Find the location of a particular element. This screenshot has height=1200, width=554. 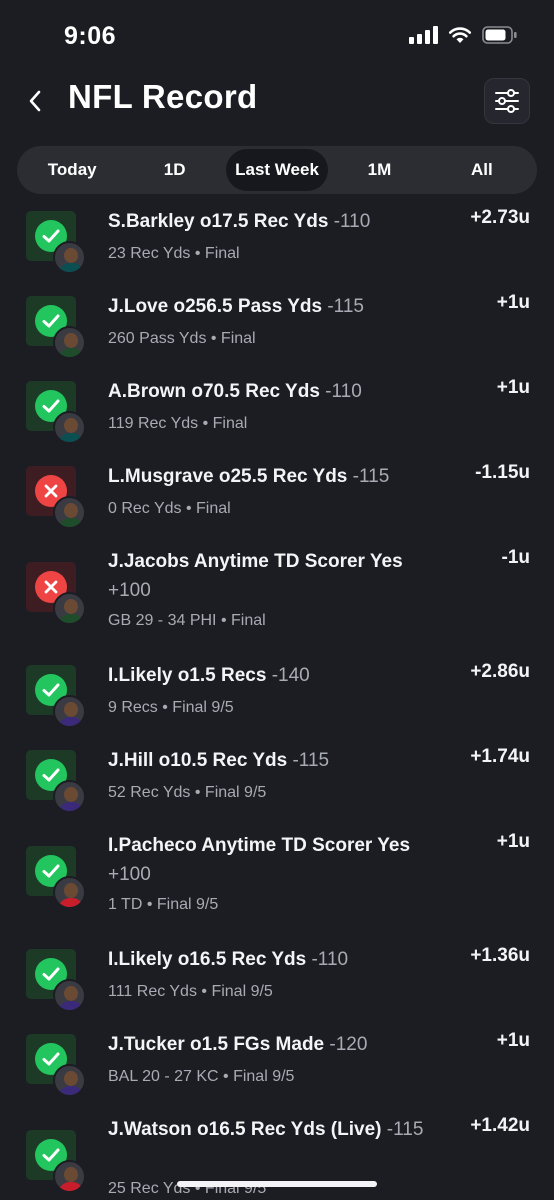

pick-title: J.Tucker o1.5 FGs Made -120 is located at coordinates (278, 1044).